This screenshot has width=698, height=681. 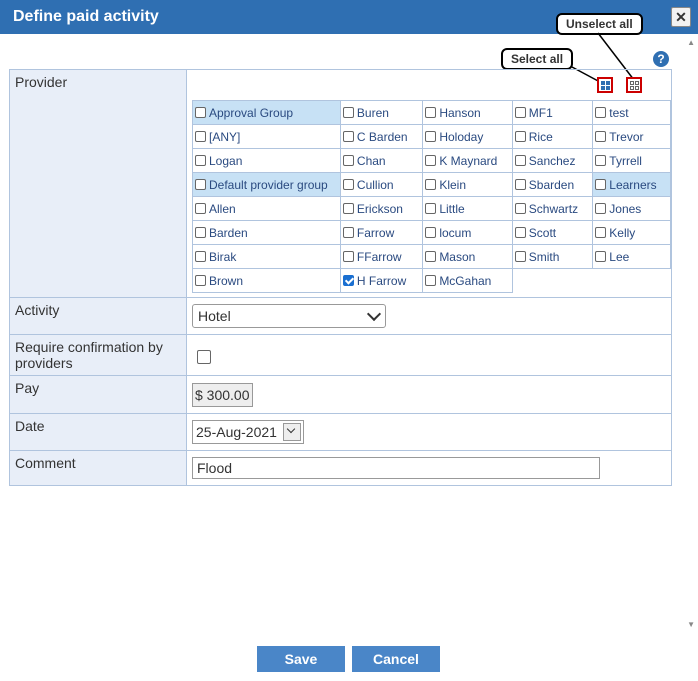 I want to click on provider-option: Smith, so click(x=552, y=256).